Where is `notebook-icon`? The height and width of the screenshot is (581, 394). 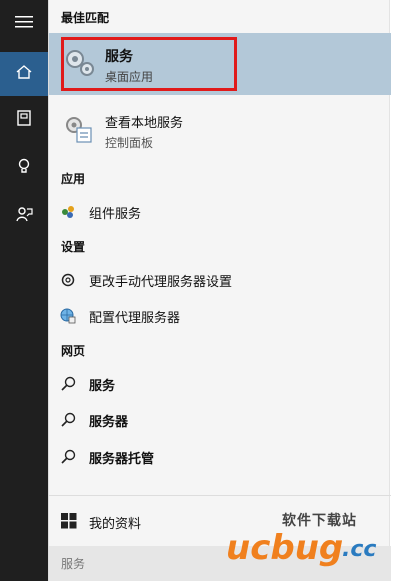
notebook-icon is located at coordinates (24, 120).